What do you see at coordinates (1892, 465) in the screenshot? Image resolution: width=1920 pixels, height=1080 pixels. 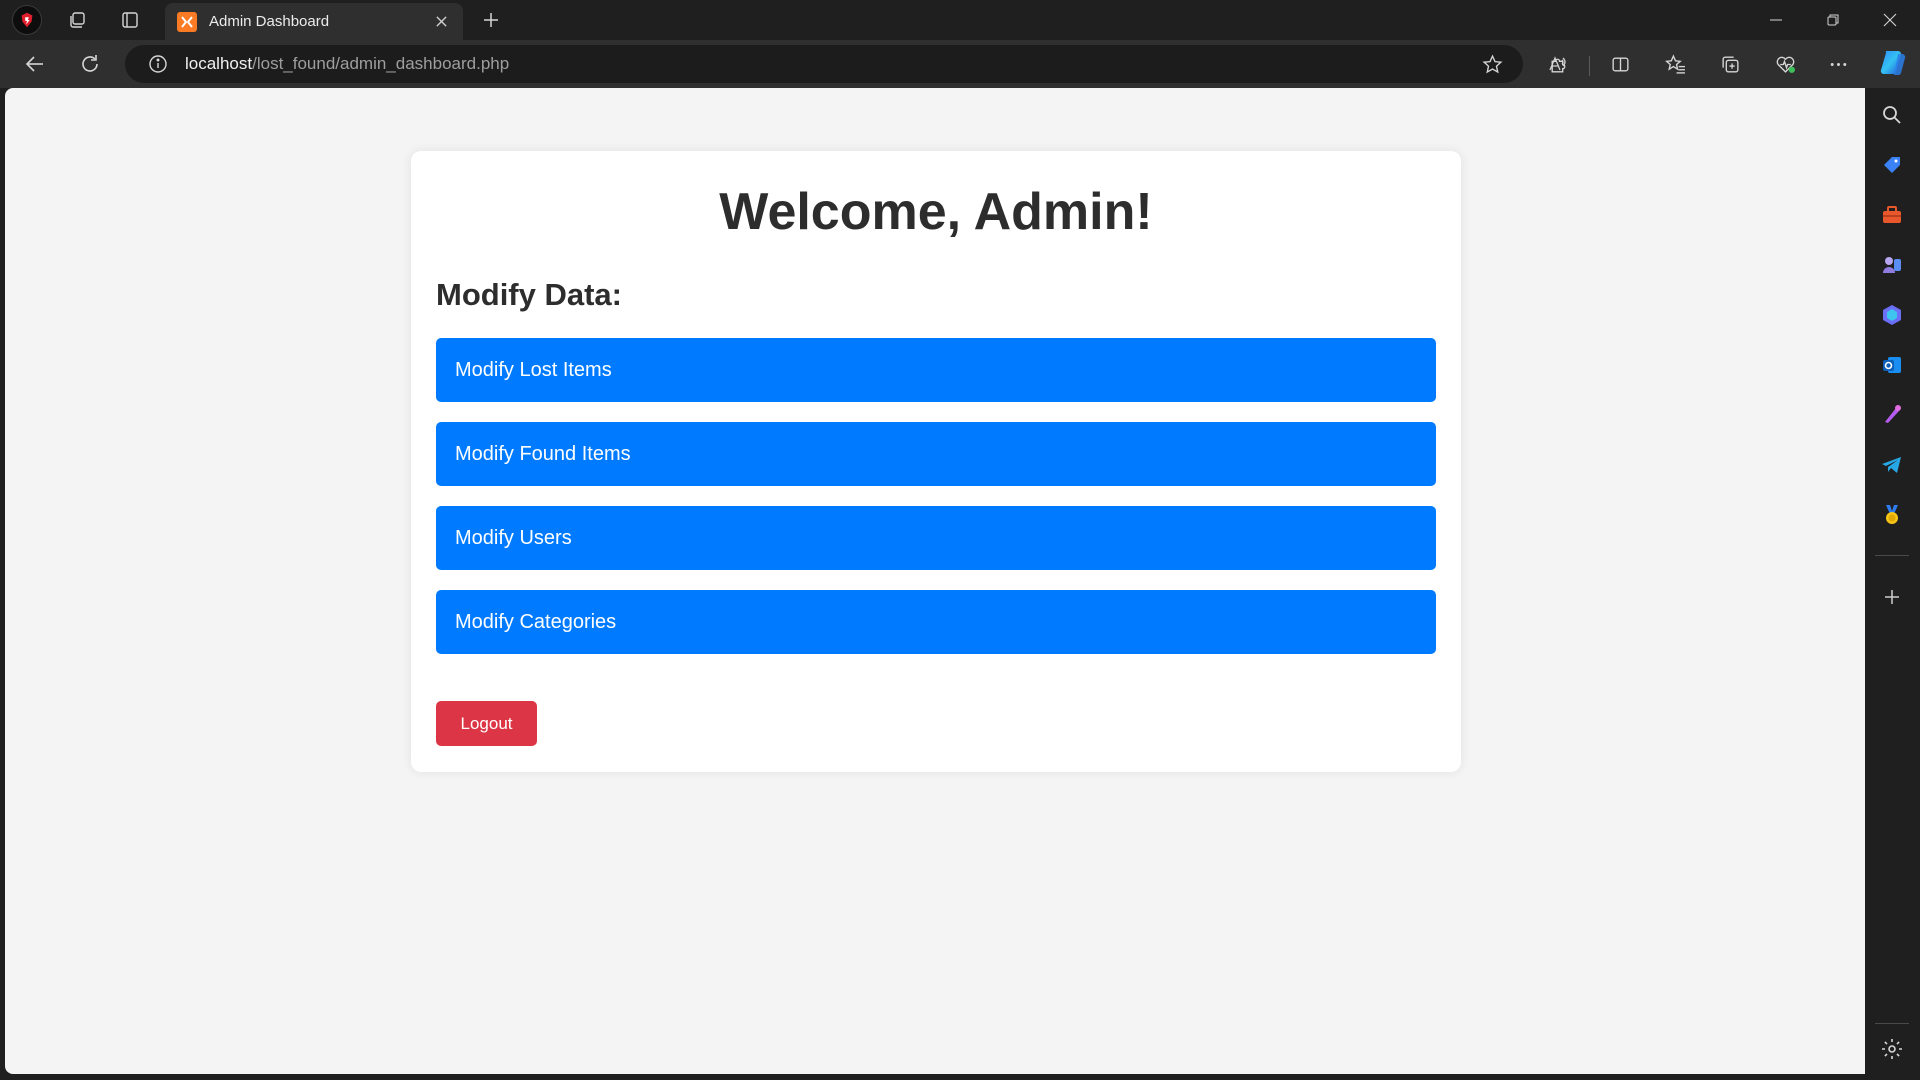 I see `sidebar-telegram-icon` at bounding box center [1892, 465].